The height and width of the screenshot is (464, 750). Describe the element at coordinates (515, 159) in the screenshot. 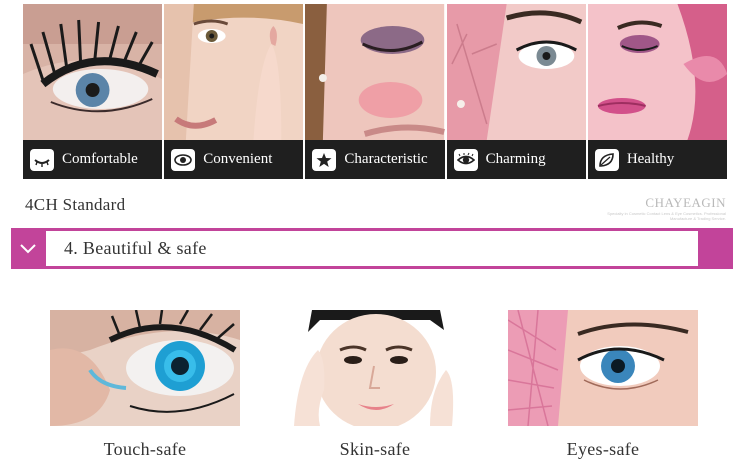

I see `feature-label: Charming` at that location.